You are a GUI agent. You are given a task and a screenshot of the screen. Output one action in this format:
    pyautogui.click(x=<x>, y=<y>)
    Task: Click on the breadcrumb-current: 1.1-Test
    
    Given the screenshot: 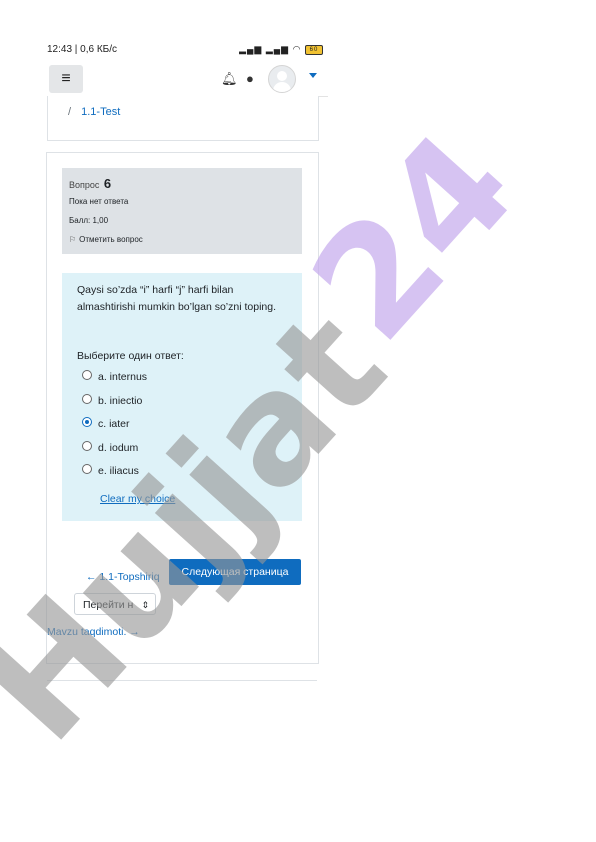 What is the action you would take?
    pyautogui.click(x=100, y=112)
    